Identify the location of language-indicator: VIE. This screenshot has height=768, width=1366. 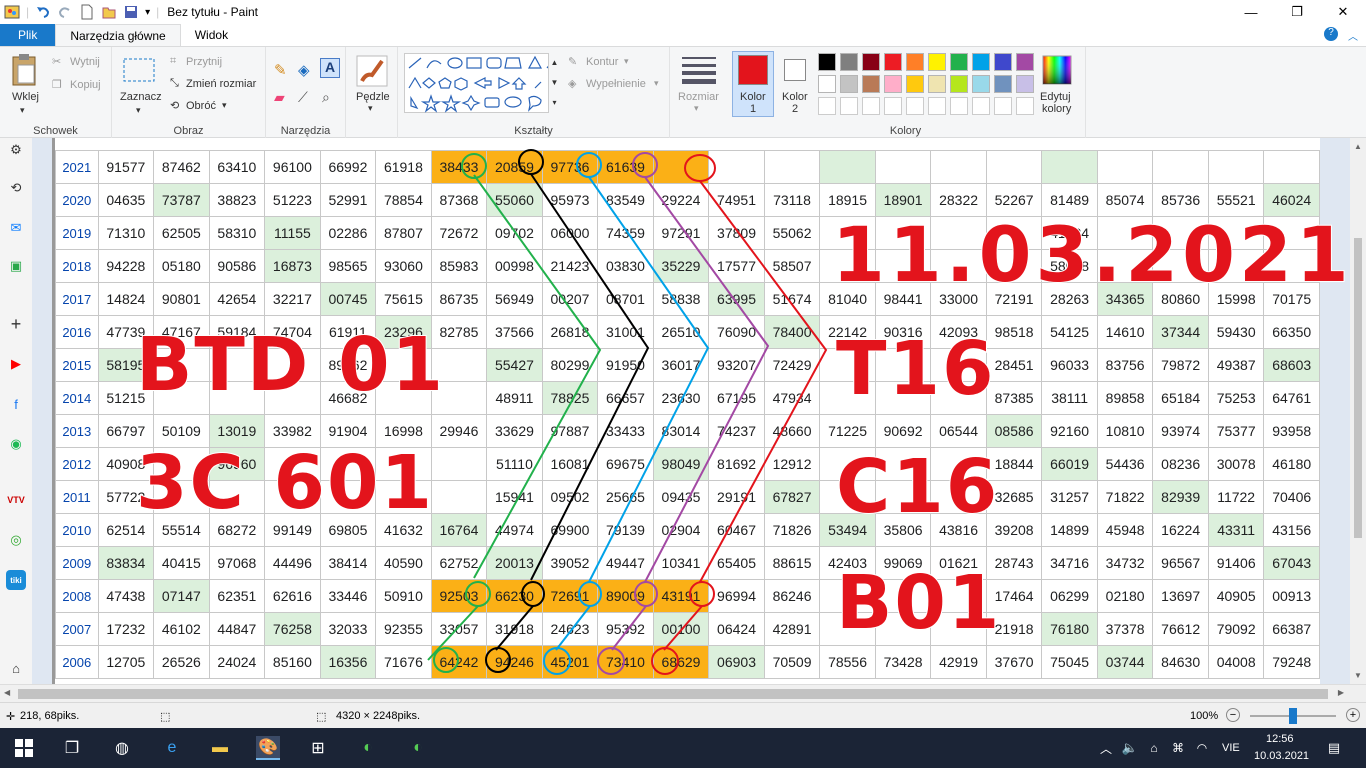
(1231, 748).